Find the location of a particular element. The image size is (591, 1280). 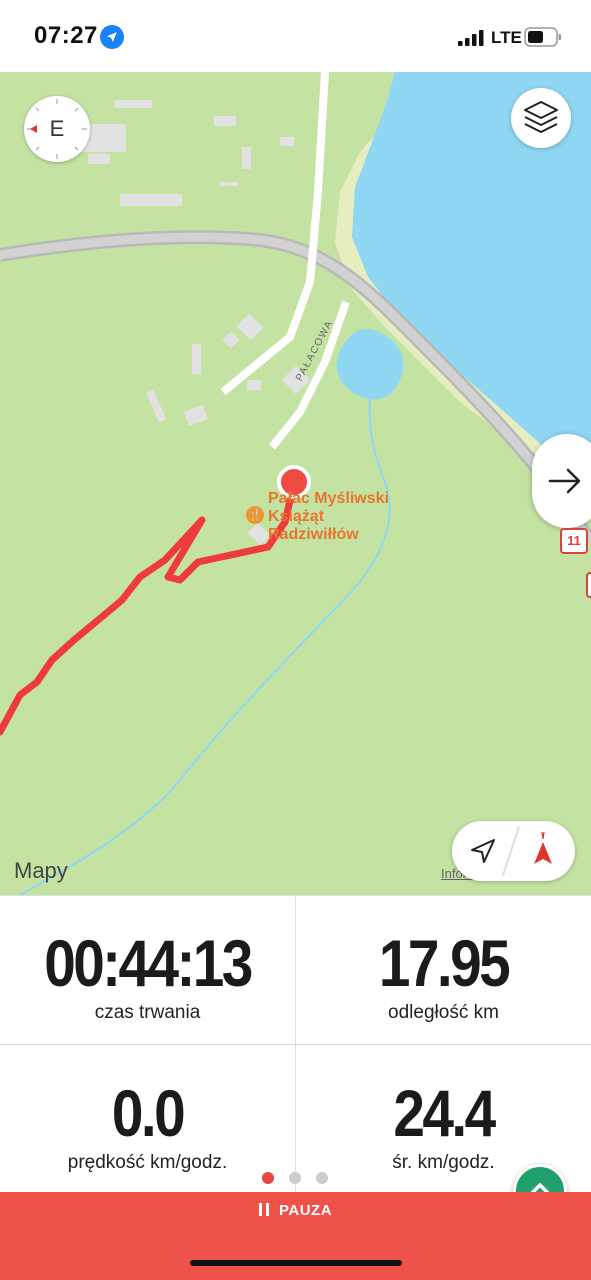

next-panel-button is located at coordinates (561, 481).